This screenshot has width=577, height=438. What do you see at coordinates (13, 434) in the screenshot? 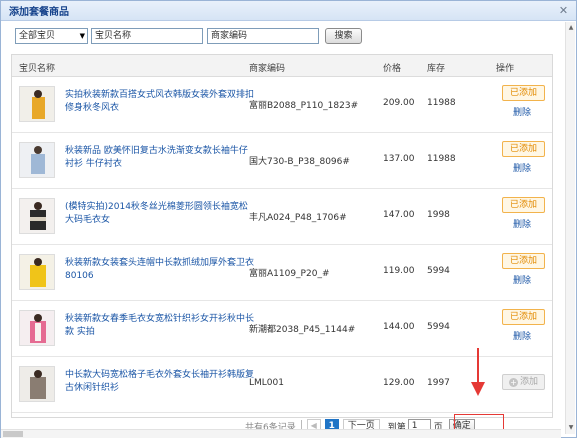
I see `scrollbar-thumb` at bounding box center [13, 434].